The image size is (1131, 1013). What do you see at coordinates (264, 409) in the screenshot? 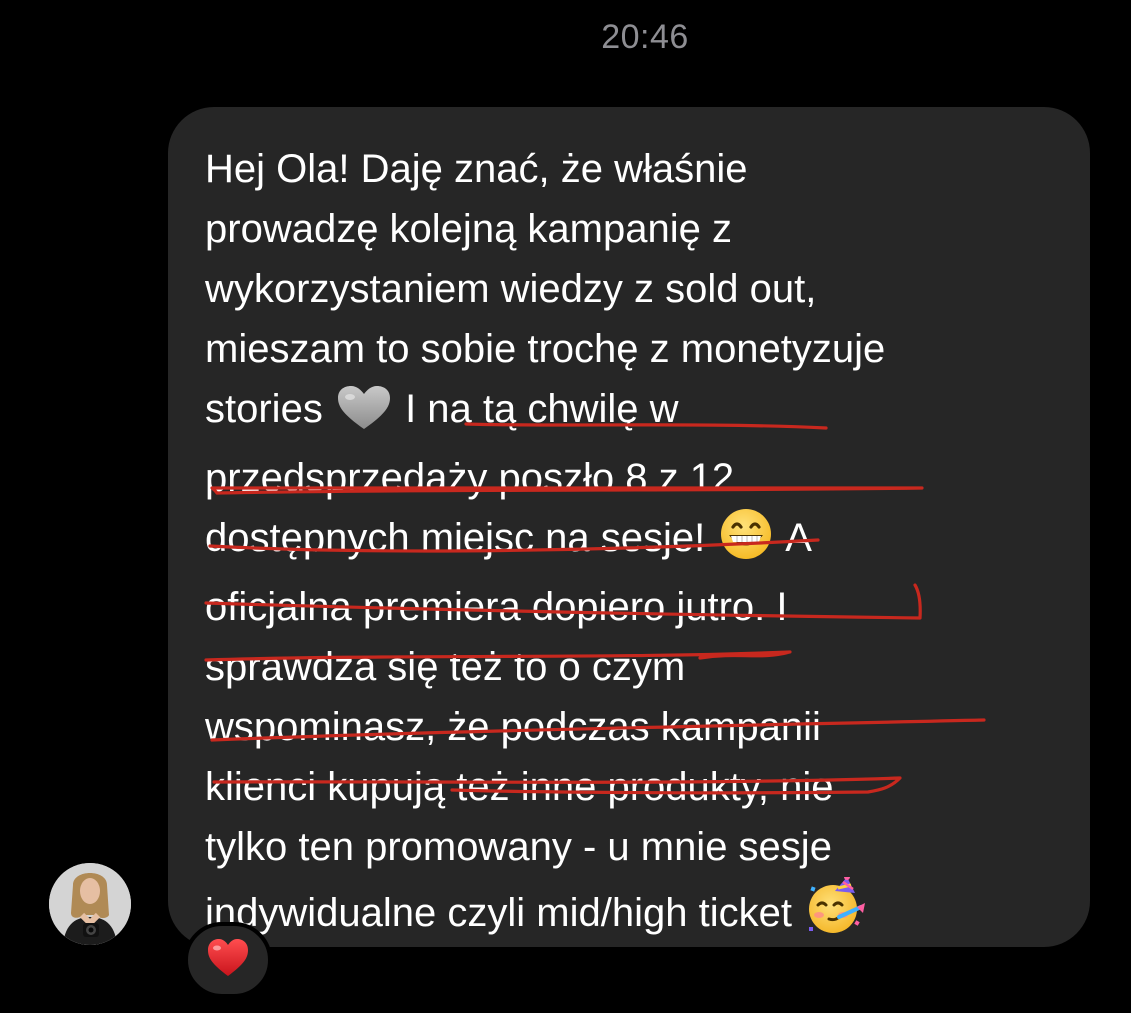
I see `message-segment: stories` at bounding box center [264, 409].